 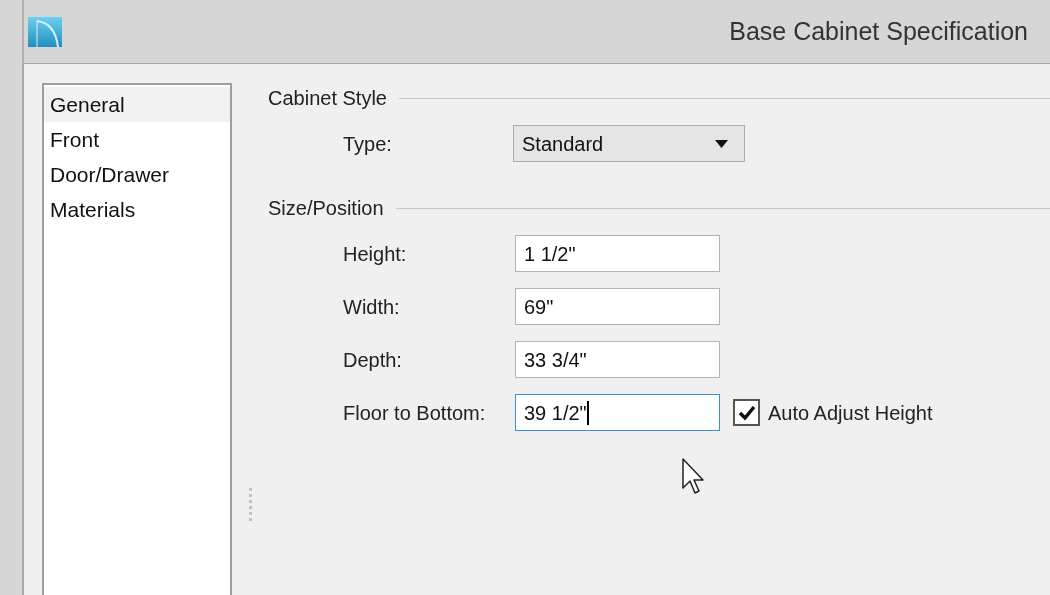 What do you see at coordinates (327, 98) in the screenshot?
I see `section-title: Cabinet Style` at bounding box center [327, 98].